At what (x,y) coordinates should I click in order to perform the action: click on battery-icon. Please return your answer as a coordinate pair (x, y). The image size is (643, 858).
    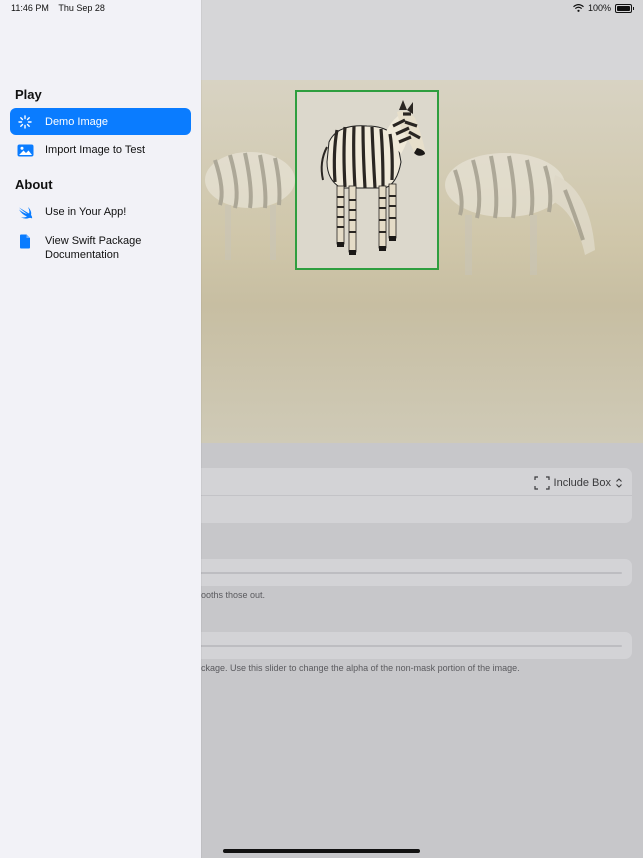
    Looking at the image, I should click on (624, 8).